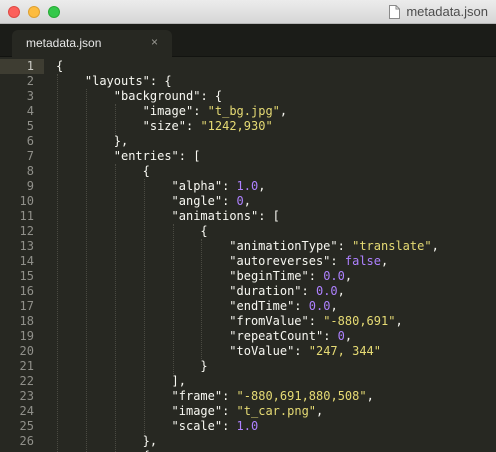 This screenshot has height=452, width=496. Describe the element at coordinates (283, 246) in the screenshot. I see `code-token: "animationType"` at that location.